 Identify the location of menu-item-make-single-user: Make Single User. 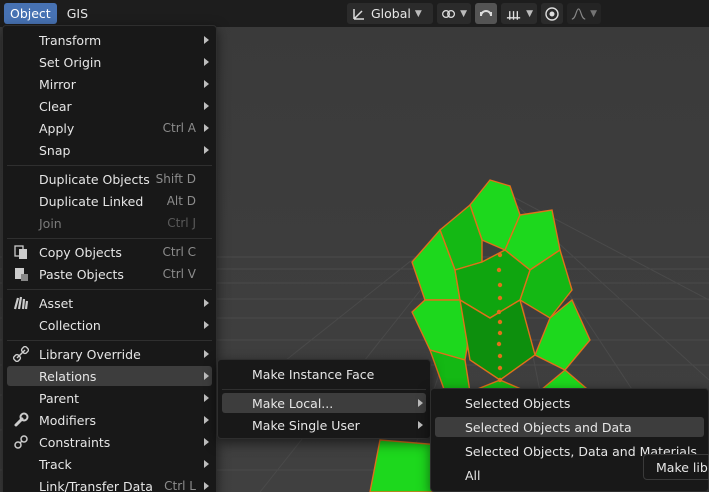
(324, 425).